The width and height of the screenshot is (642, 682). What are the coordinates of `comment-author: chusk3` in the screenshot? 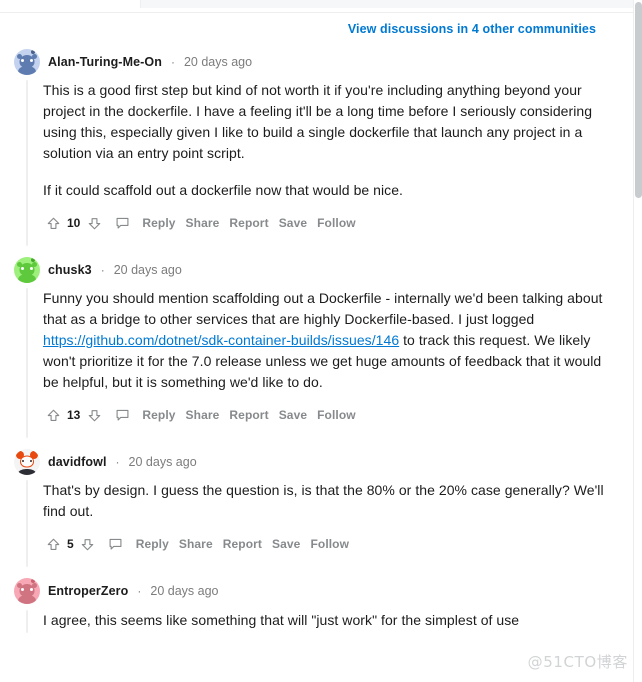 It's located at (70, 270).